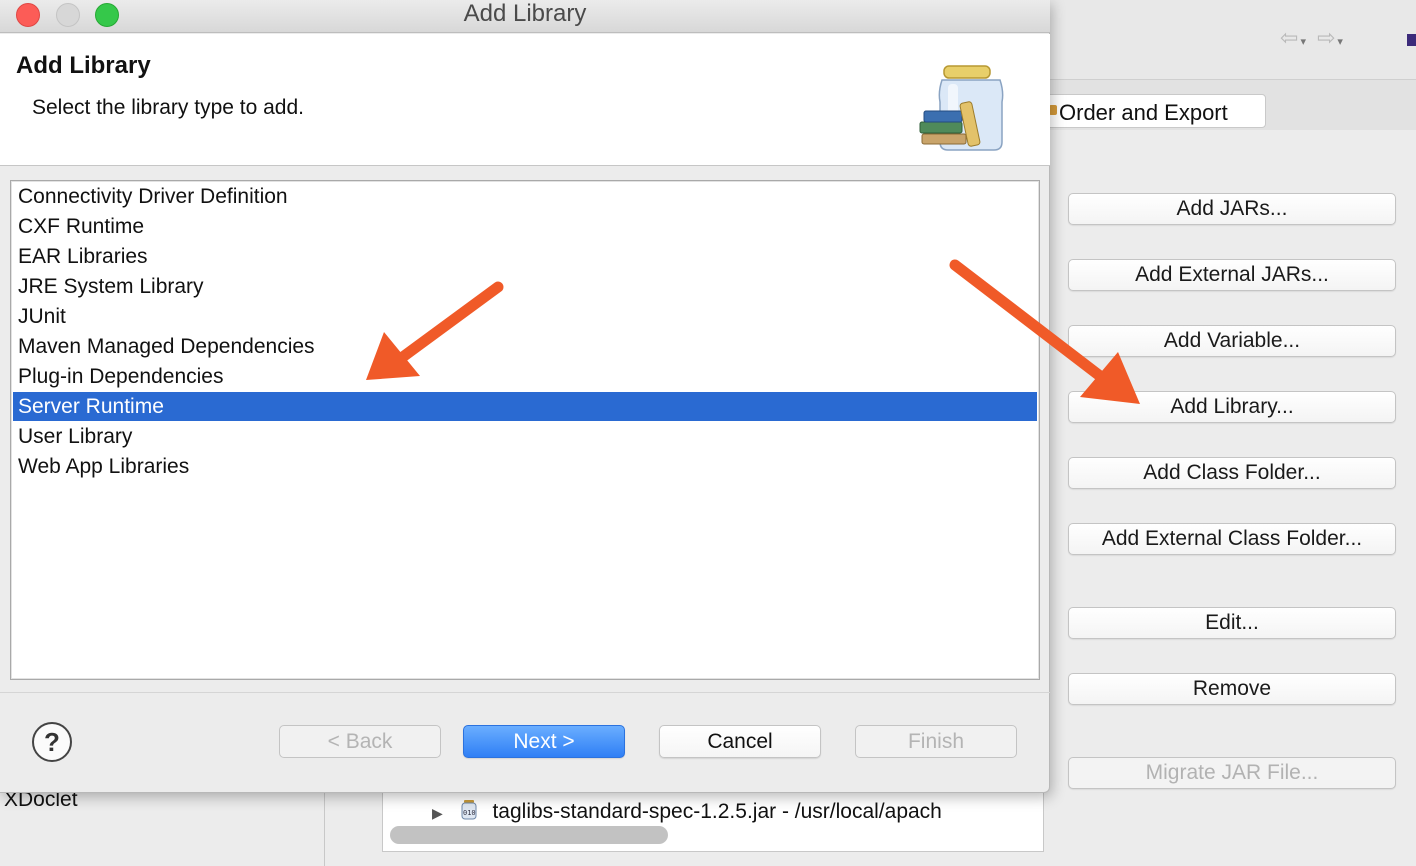 The width and height of the screenshot is (1416, 866). What do you see at coordinates (525, 346) in the screenshot?
I see `list-item: Maven Managed Dependencies` at bounding box center [525, 346].